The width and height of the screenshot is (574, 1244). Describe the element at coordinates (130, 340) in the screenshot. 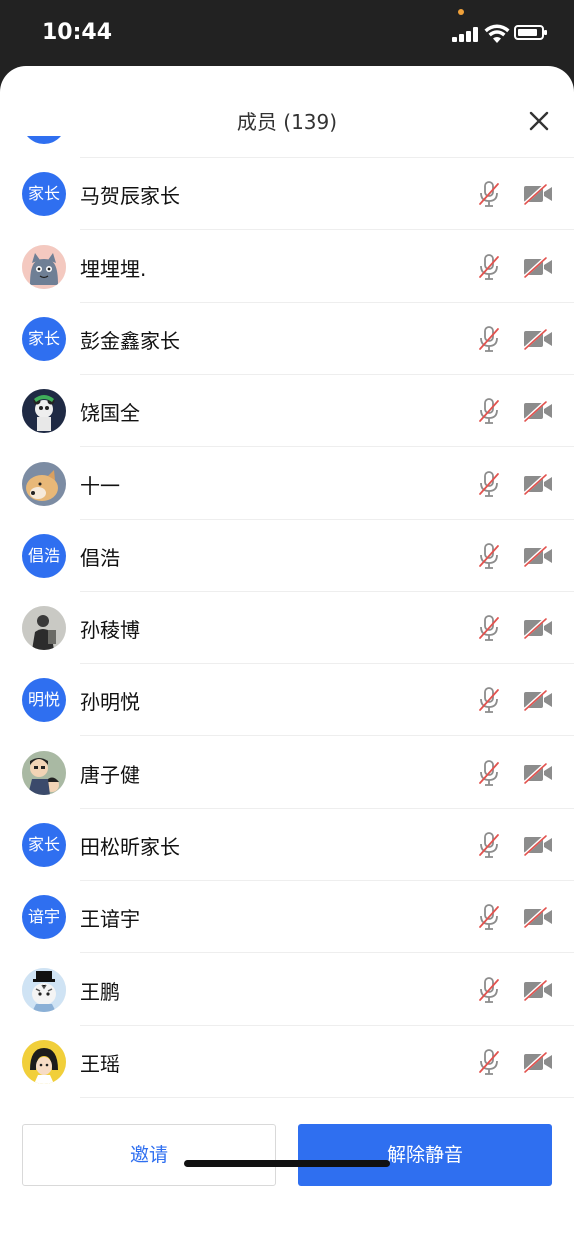

I see `member-name: 彭金鑫家长` at that location.